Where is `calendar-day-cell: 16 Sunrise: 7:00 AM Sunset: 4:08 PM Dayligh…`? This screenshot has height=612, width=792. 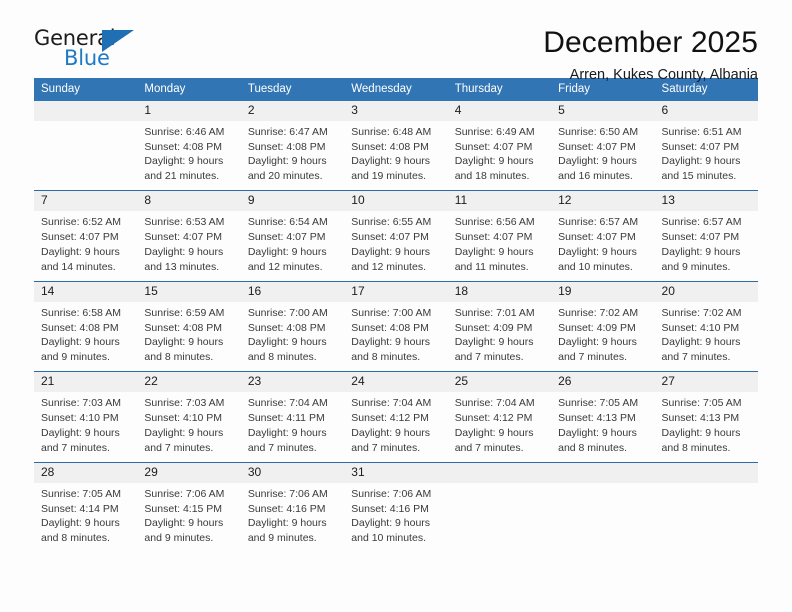
calendar-day-cell: 16 Sunrise: 7:00 AM Sunset: 4:08 PM Dayligh… is located at coordinates (292, 321).